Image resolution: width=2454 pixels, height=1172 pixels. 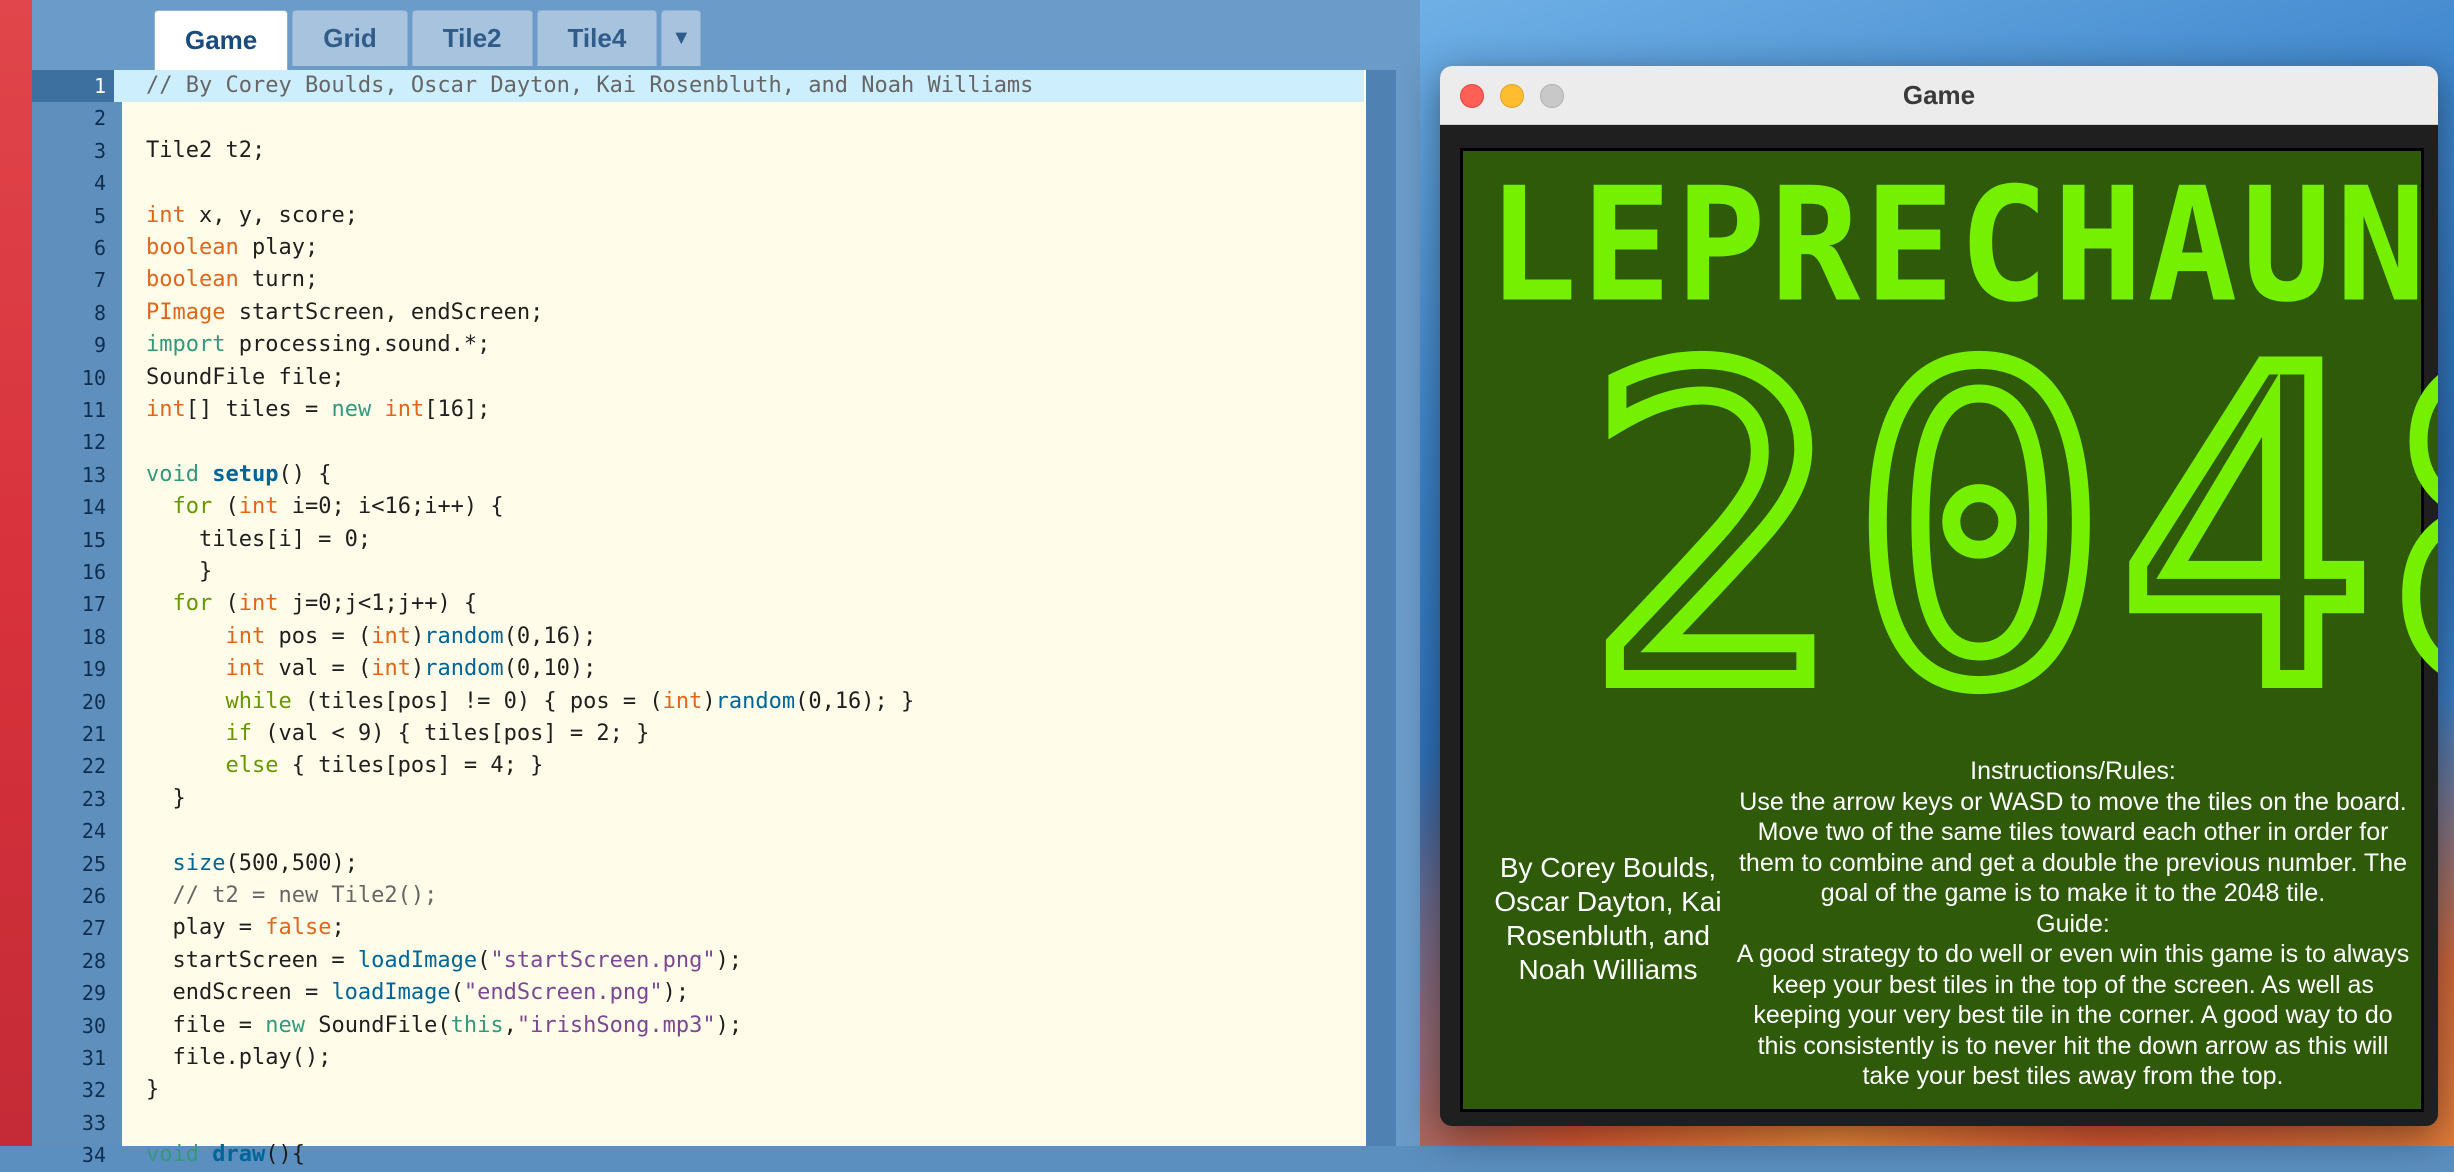 What do you see at coordinates (2073, 923) in the screenshot?
I see `guide-heading: Guide:` at bounding box center [2073, 923].